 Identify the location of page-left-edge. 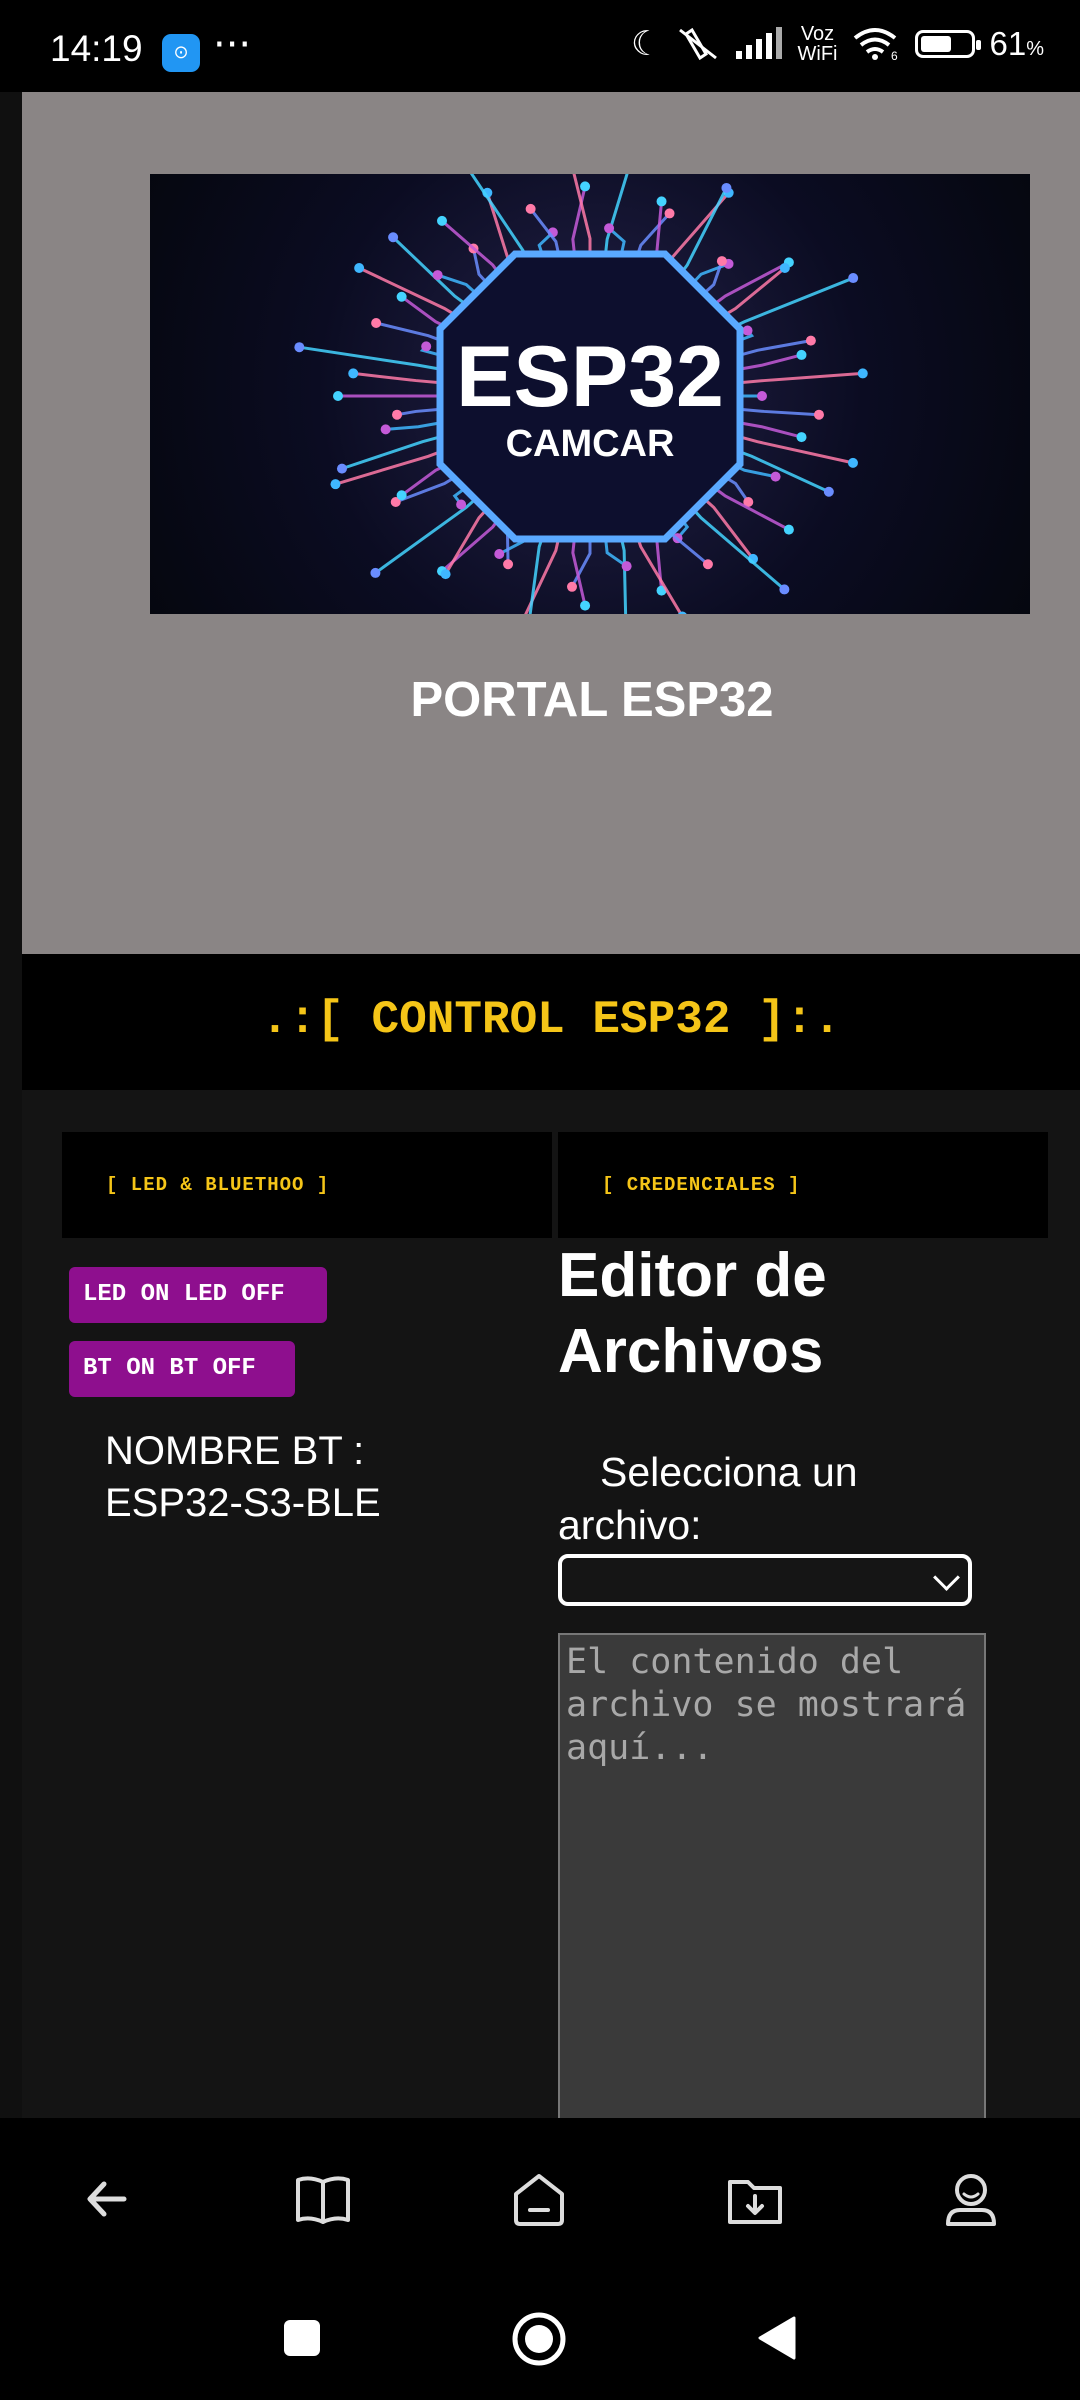
(11, 1105).